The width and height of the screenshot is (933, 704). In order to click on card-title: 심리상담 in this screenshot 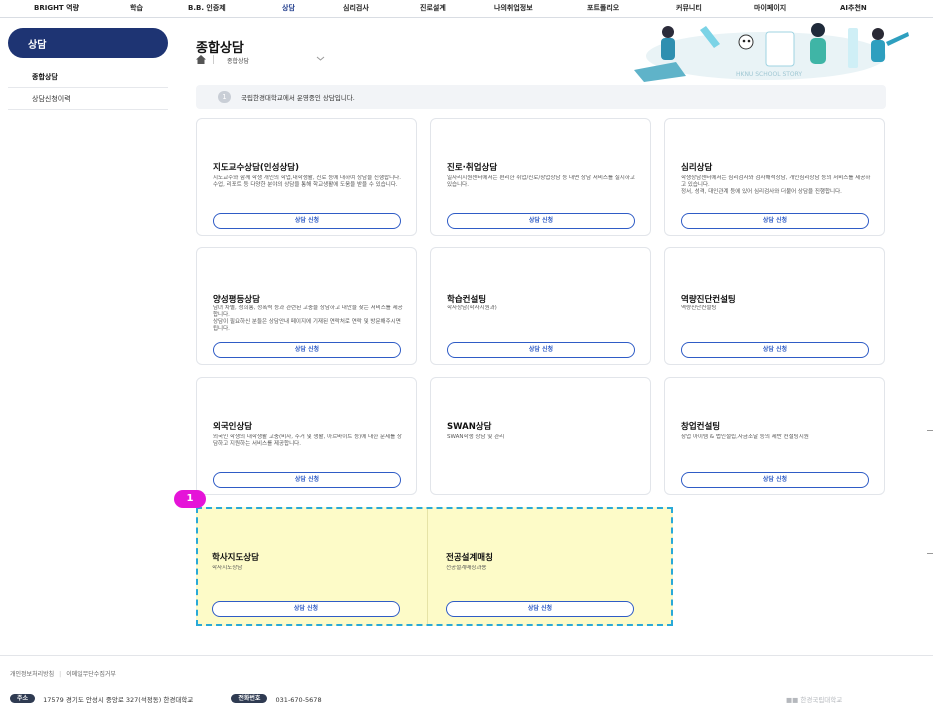, I will do `click(697, 168)`.